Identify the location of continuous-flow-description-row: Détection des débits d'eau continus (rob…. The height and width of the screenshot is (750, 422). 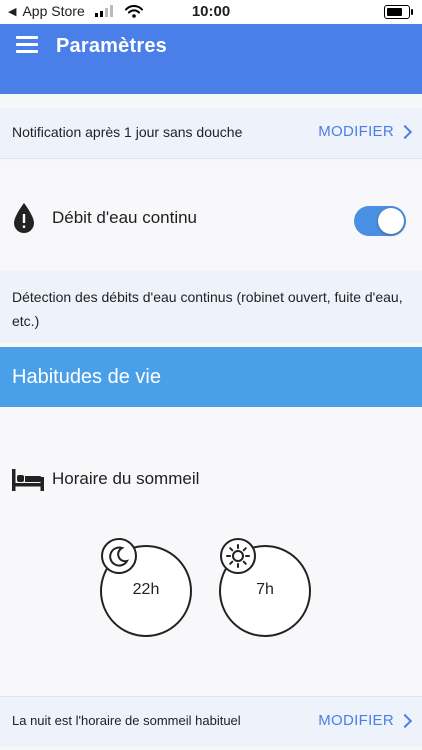
(211, 307).